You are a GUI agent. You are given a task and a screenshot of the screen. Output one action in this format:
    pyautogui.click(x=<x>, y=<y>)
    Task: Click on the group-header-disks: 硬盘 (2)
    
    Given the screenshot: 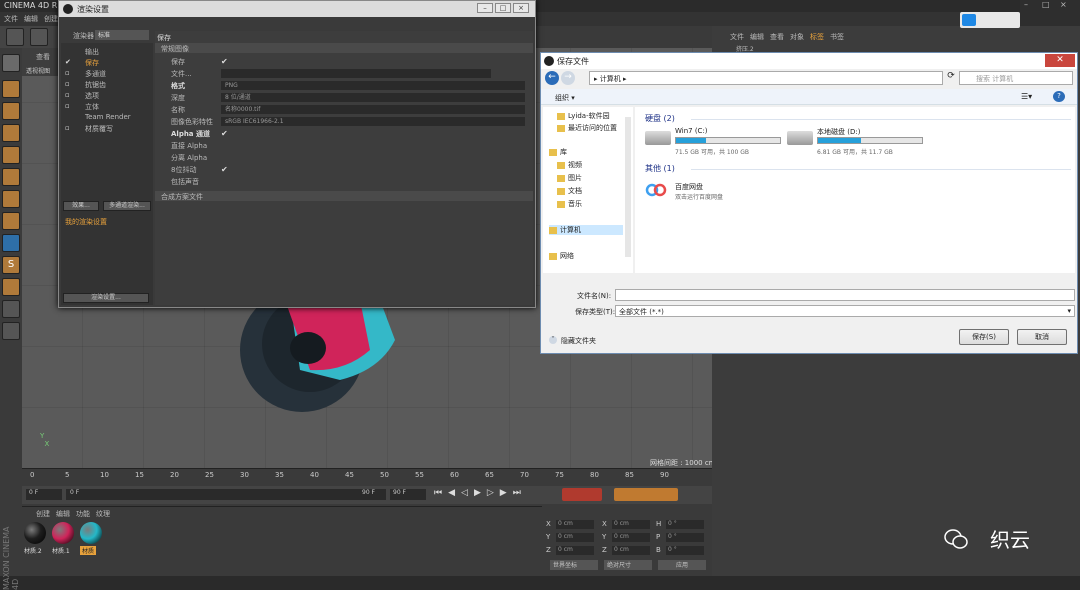 What is the action you would take?
    pyautogui.click(x=660, y=118)
    